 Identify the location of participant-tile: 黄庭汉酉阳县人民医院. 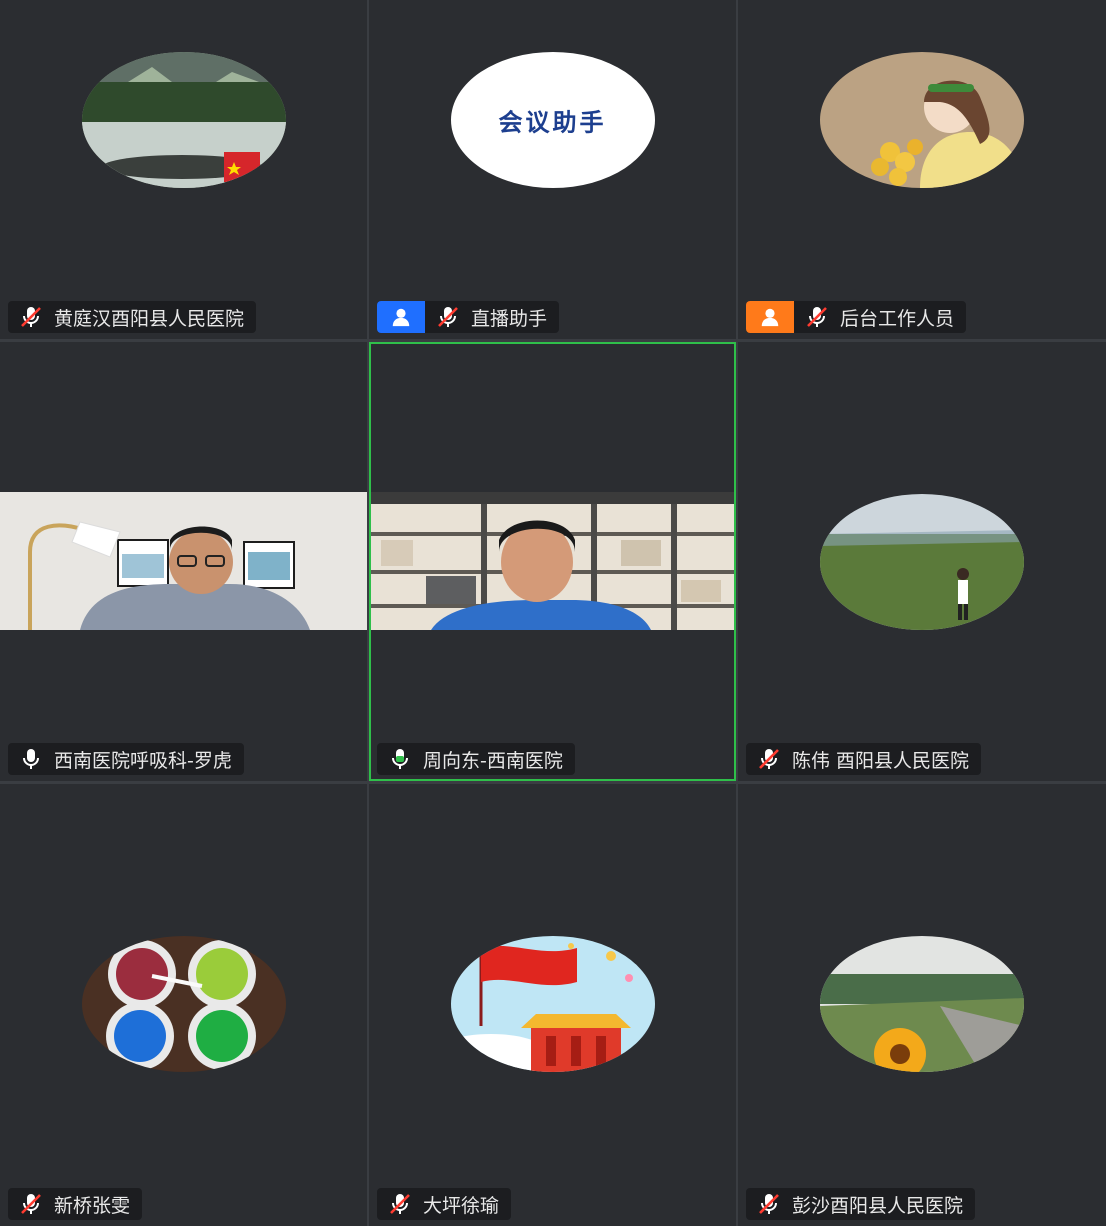
(183, 169).